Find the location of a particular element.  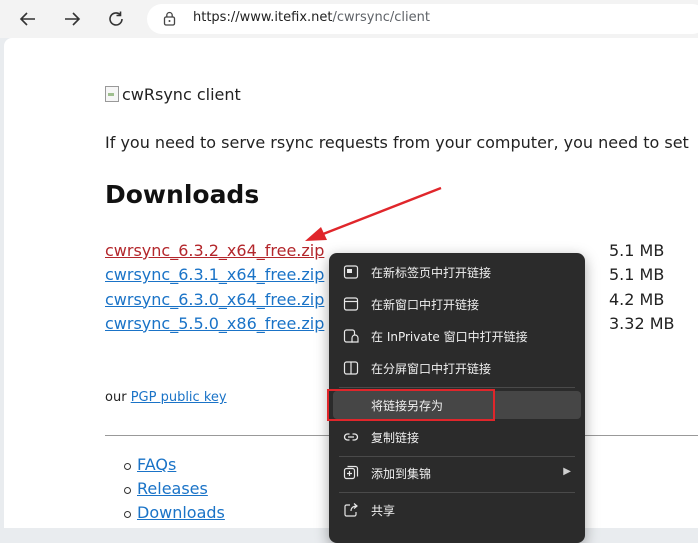

menu-item-label: 添加到集锦 is located at coordinates (401, 474).